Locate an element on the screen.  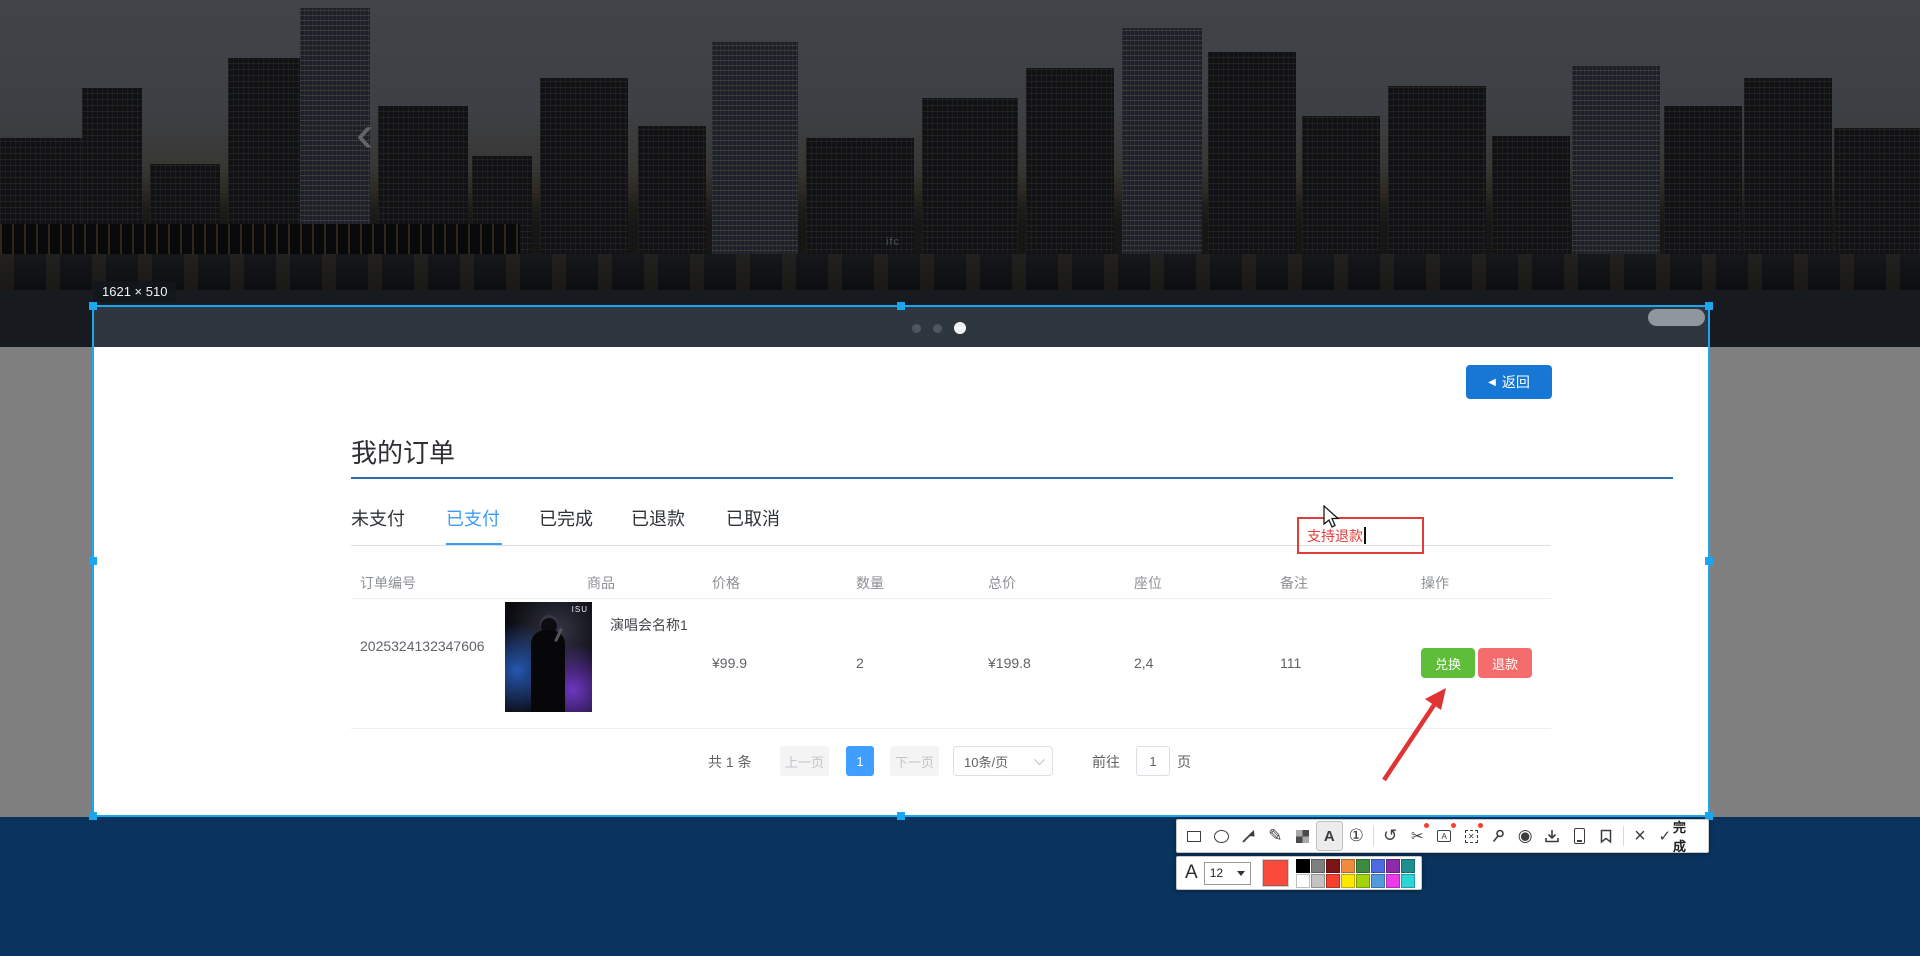
mobile-icon is located at coordinates (1579, 836).